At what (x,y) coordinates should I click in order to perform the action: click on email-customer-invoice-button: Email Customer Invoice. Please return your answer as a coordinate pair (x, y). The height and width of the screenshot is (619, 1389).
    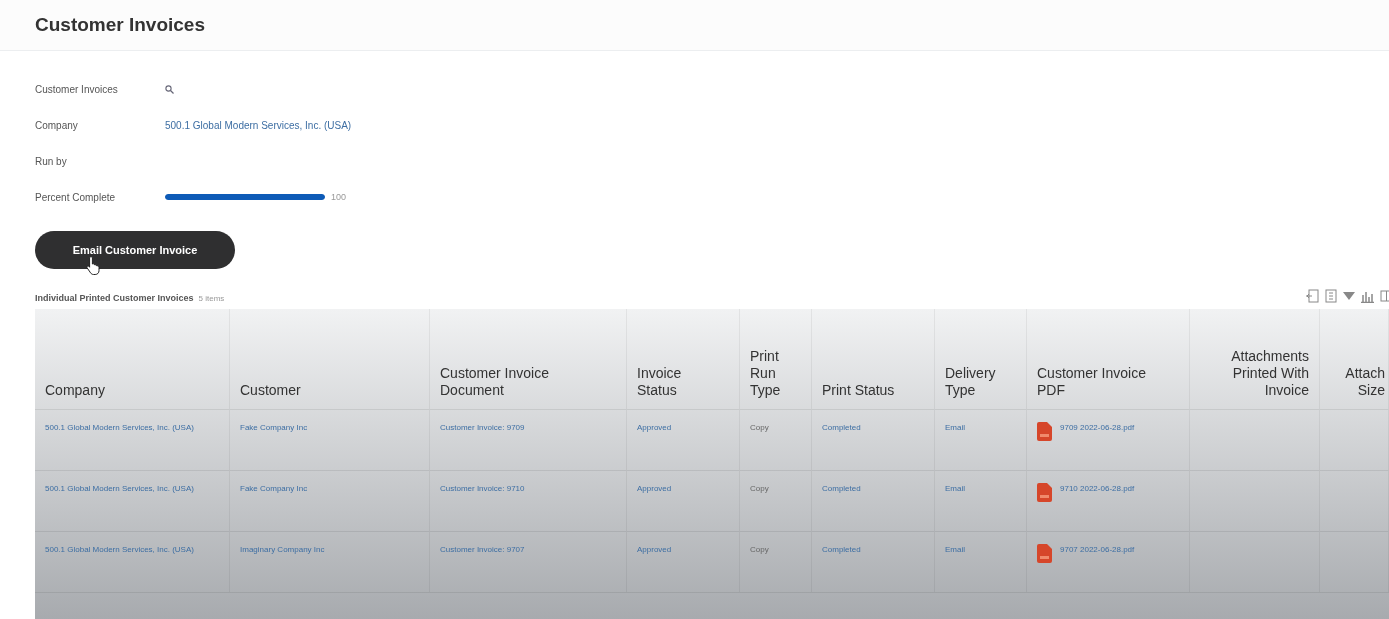
    Looking at the image, I should click on (135, 250).